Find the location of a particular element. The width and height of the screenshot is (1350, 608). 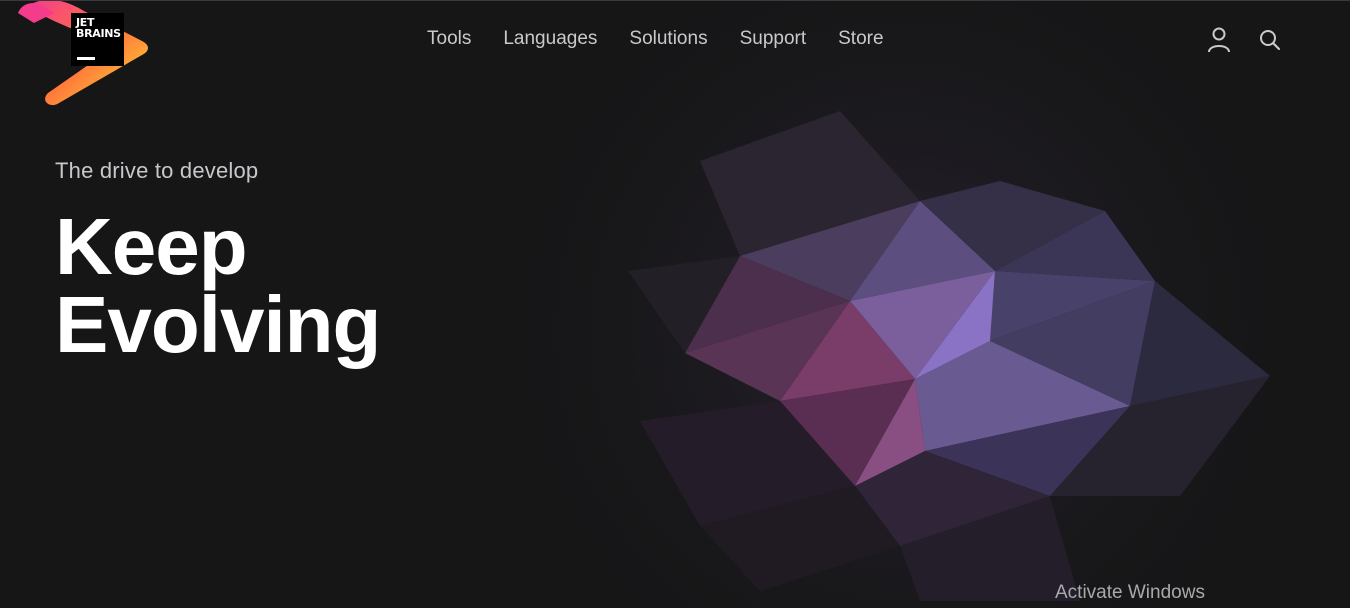

nav-item-languages: Languages is located at coordinates (550, 39).